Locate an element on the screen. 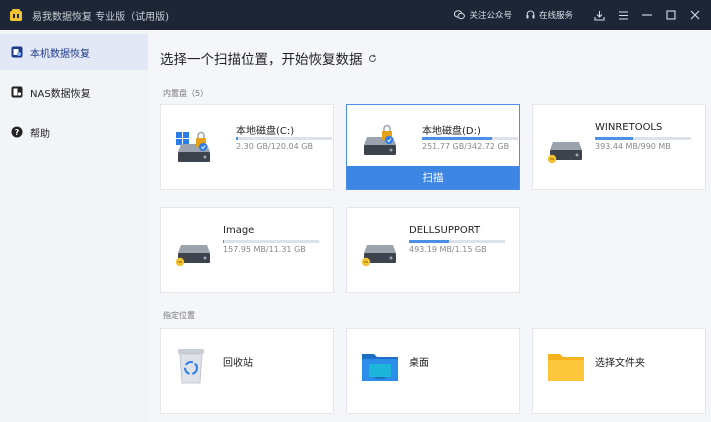 The width and height of the screenshot is (711, 422). location-card-recycle-bin: 回收站 is located at coordinates (247, 371).